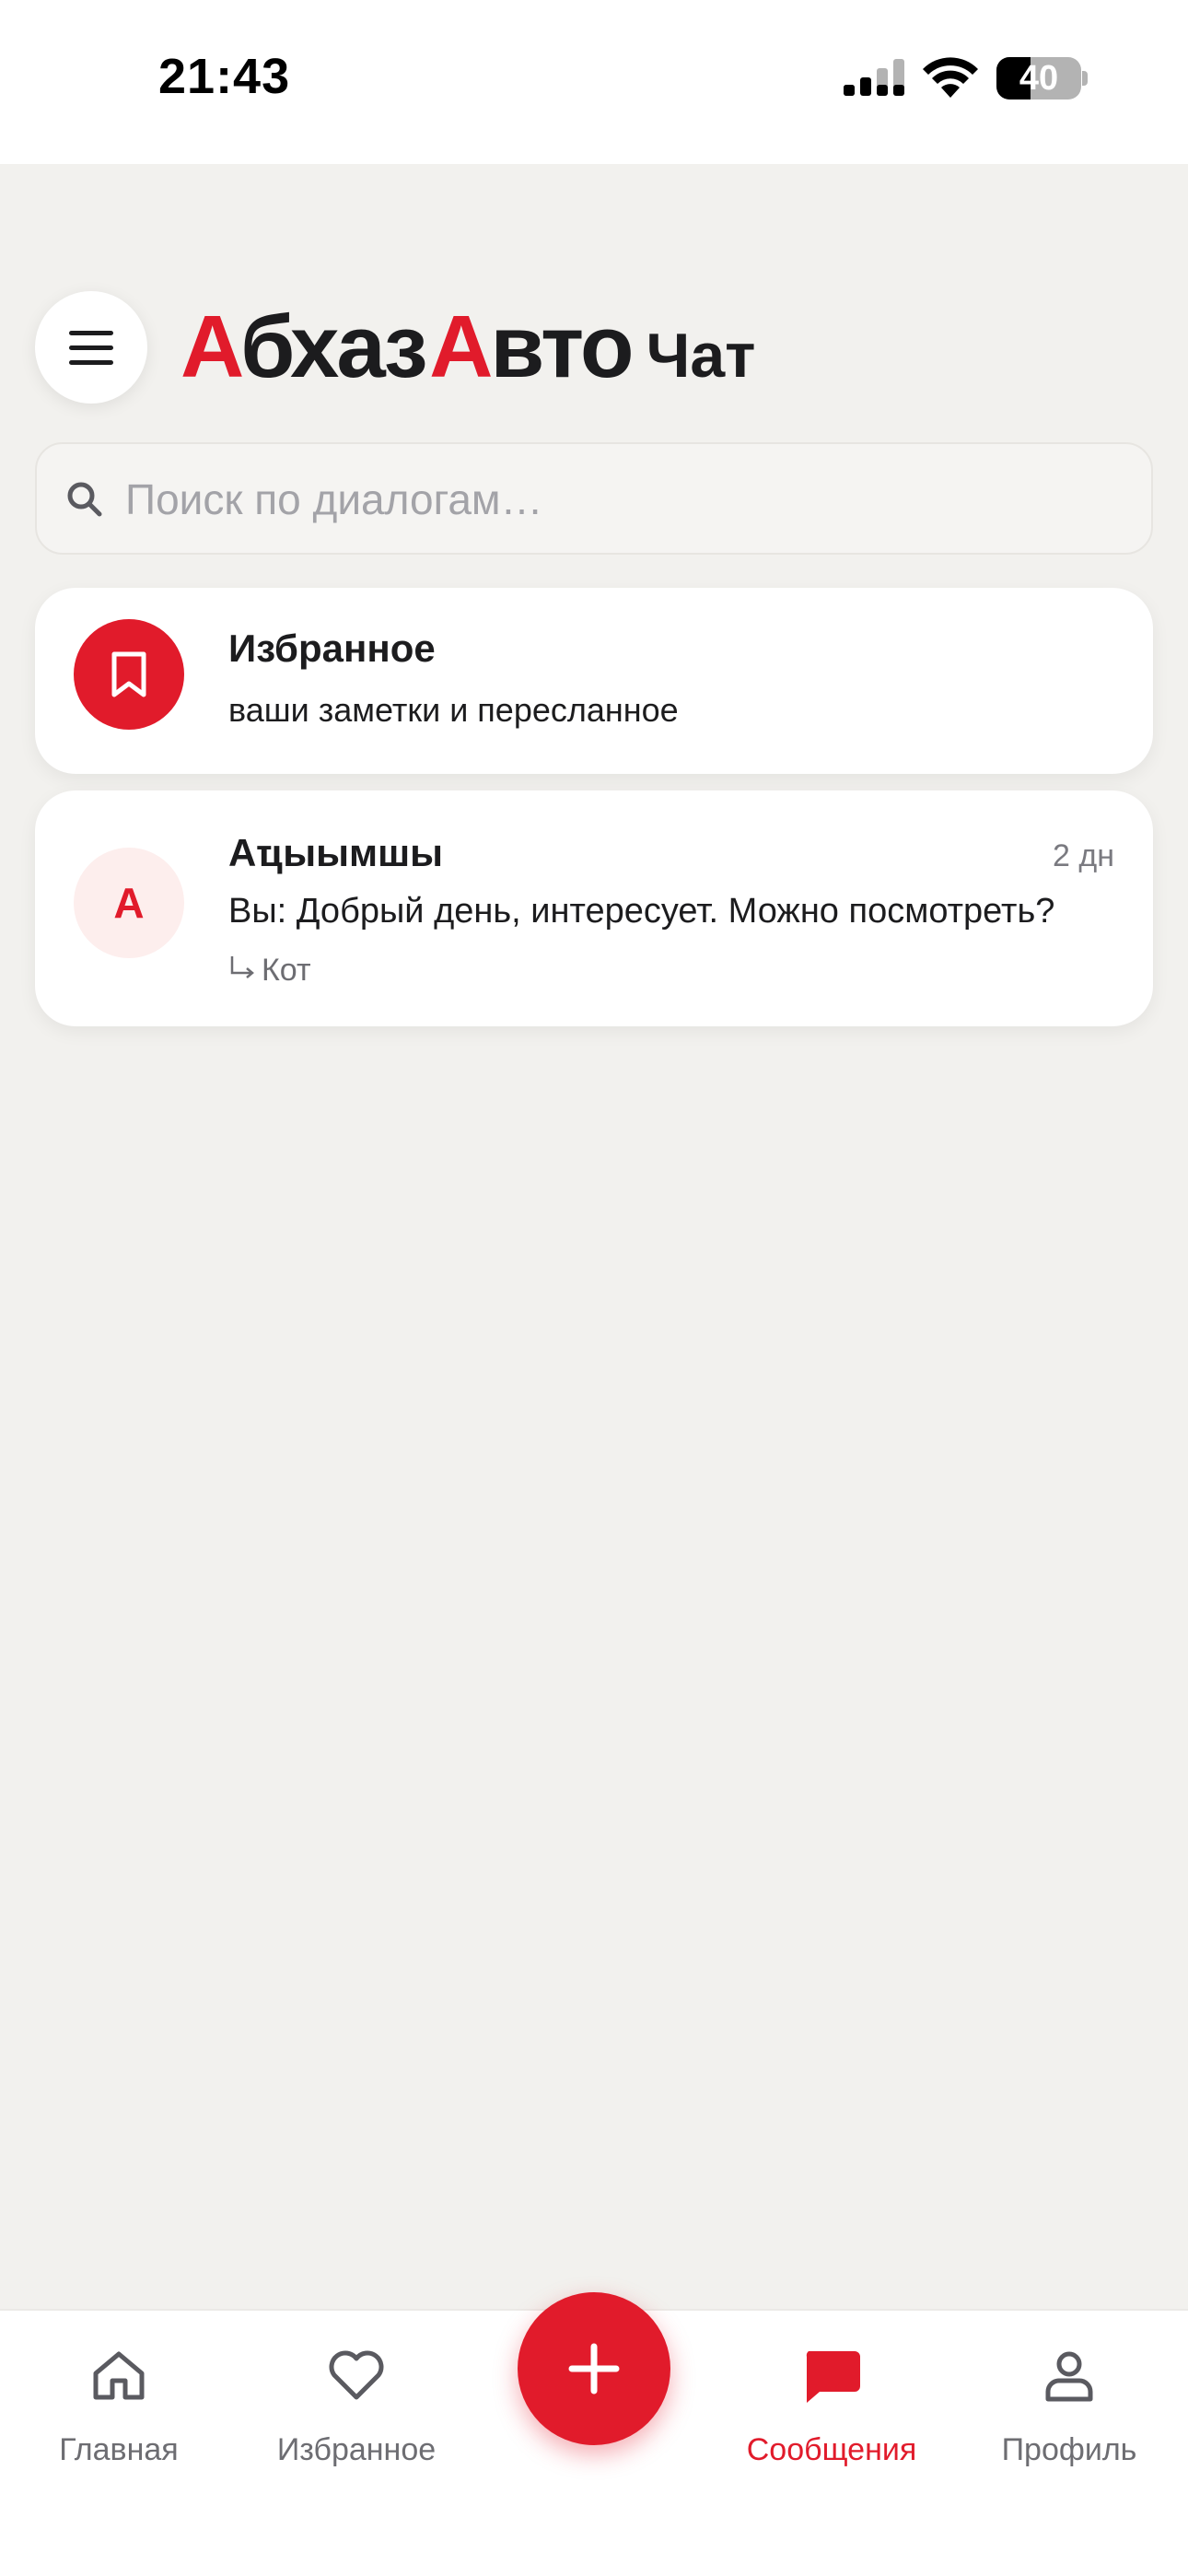  Describe the element at coordinates (562, 347) in the screenshot. I see `logo-word-2: вто` at that location.